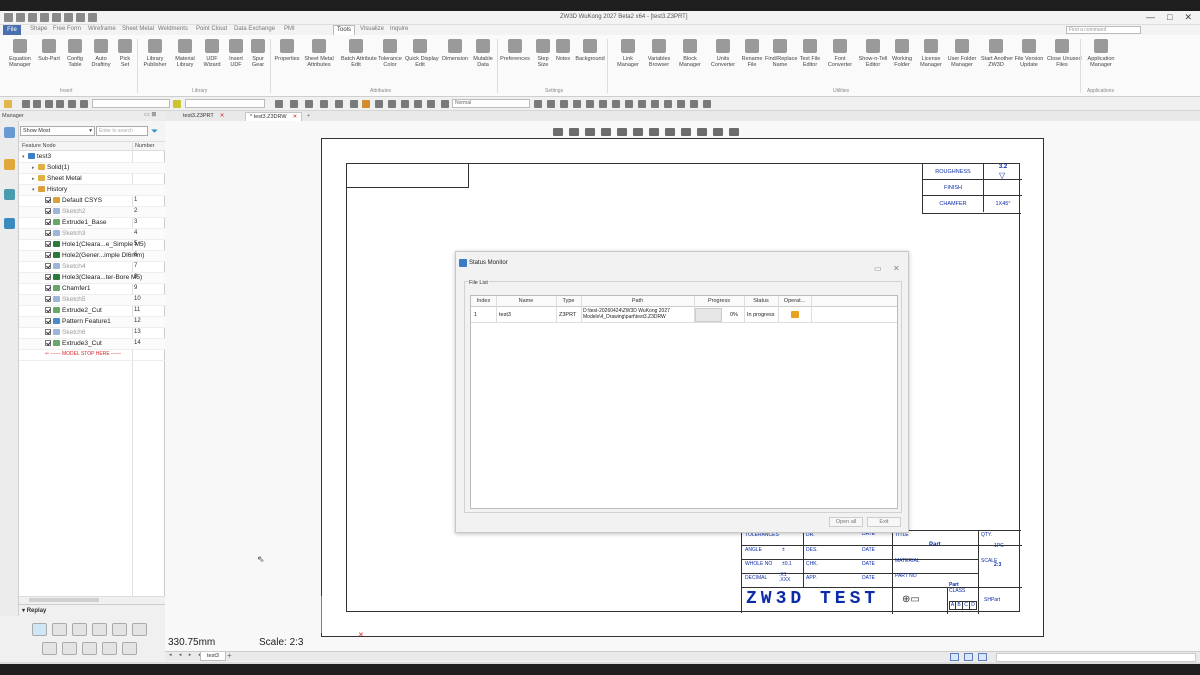 The width and height of the screenshot is (1200, 675). I want to click on tree-horizontal-scrollbar, so click(92, 599).